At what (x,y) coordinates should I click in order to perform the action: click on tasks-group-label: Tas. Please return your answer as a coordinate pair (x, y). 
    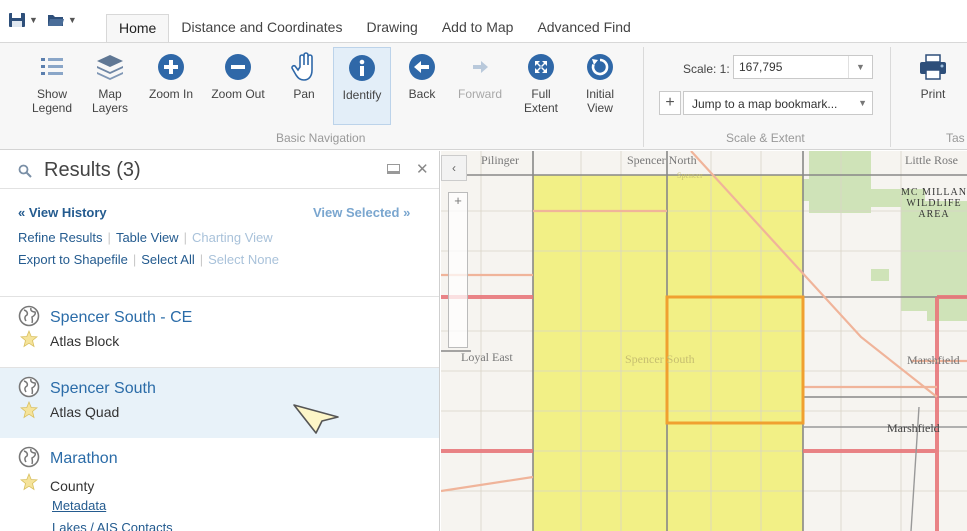
    Looking at the image, I should click on (955, 138).